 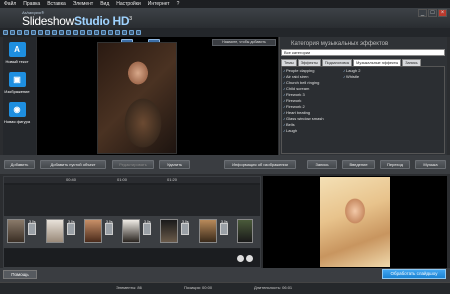 I want to click on crop-icon, so click(x=82, y=32).